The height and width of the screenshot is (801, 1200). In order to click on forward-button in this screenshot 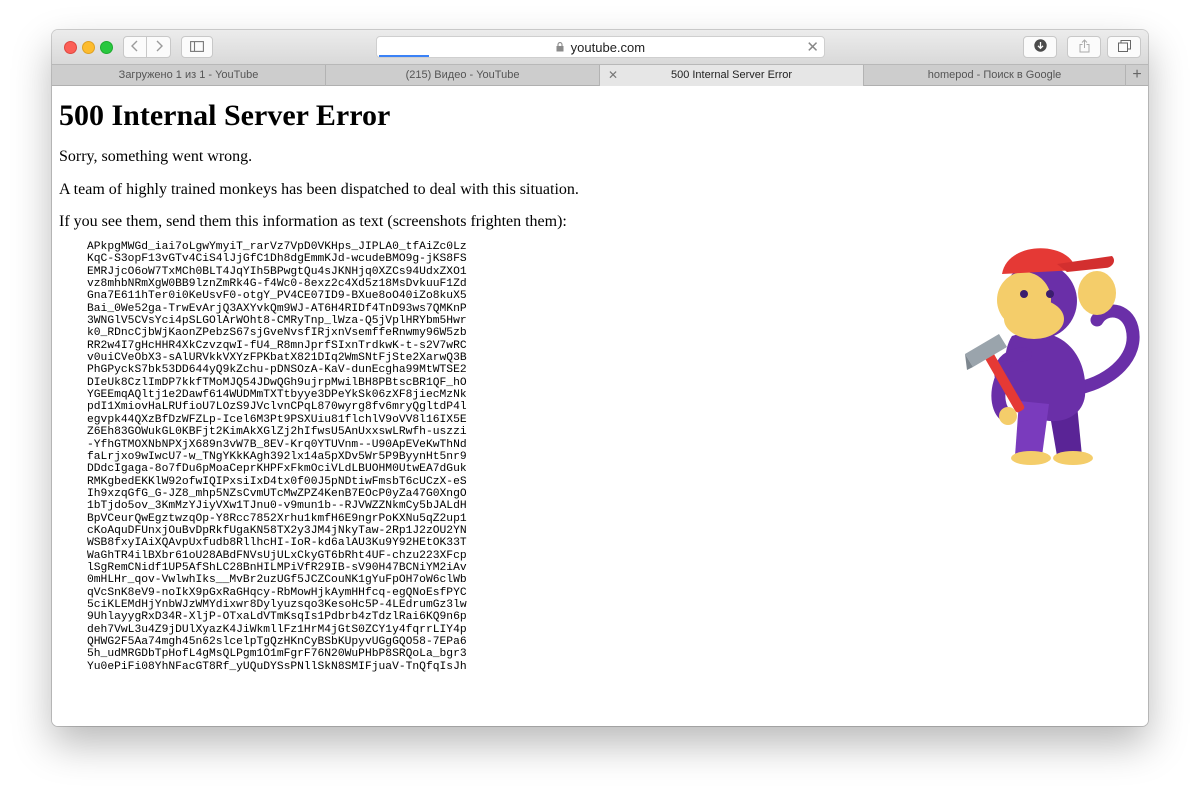, I will do `click(159, 47)`.